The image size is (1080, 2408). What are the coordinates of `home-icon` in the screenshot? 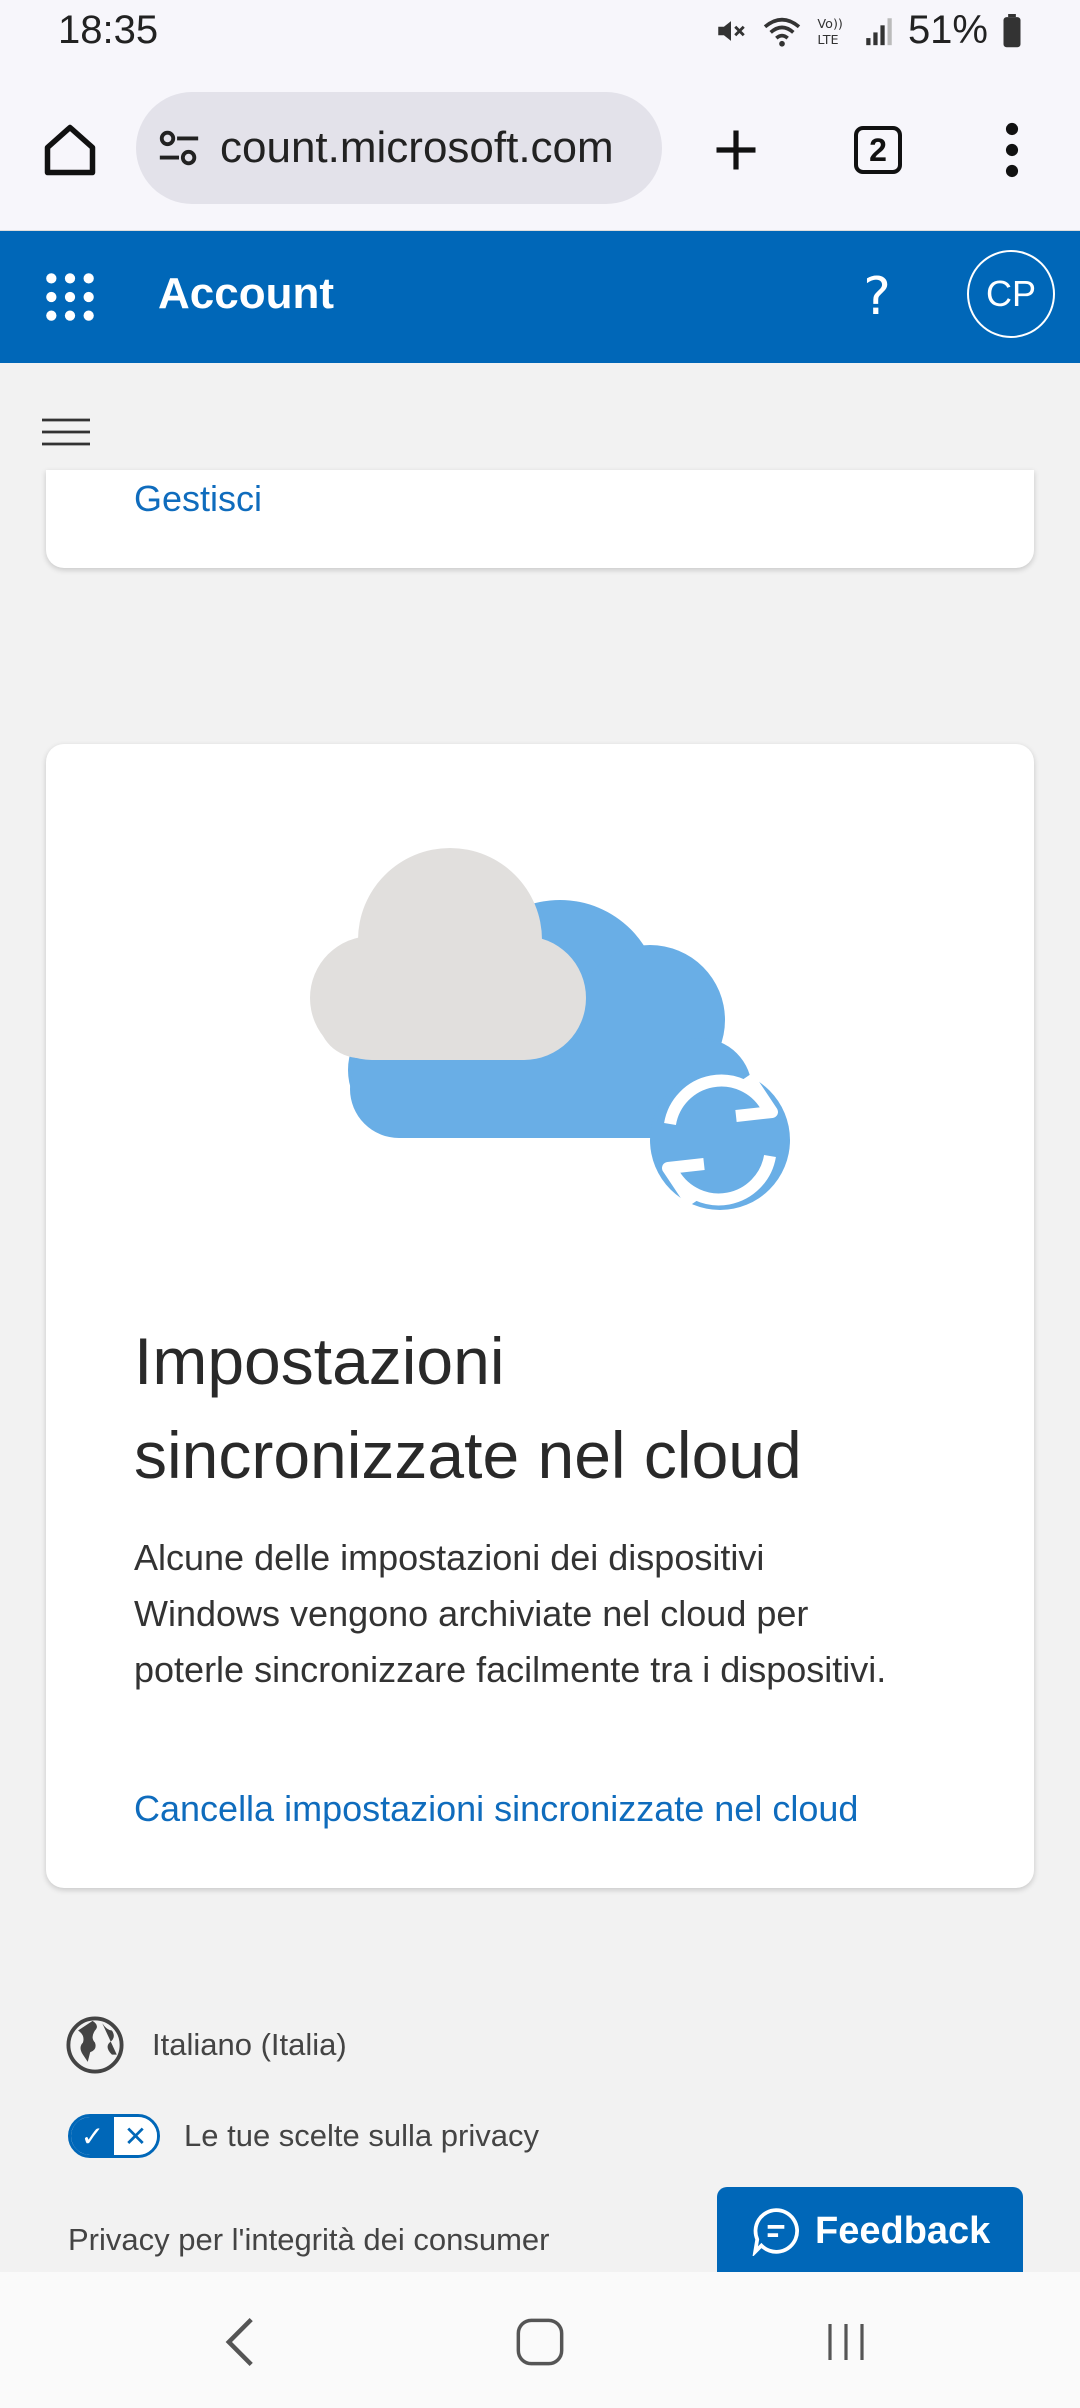 It's located at (70, 150).